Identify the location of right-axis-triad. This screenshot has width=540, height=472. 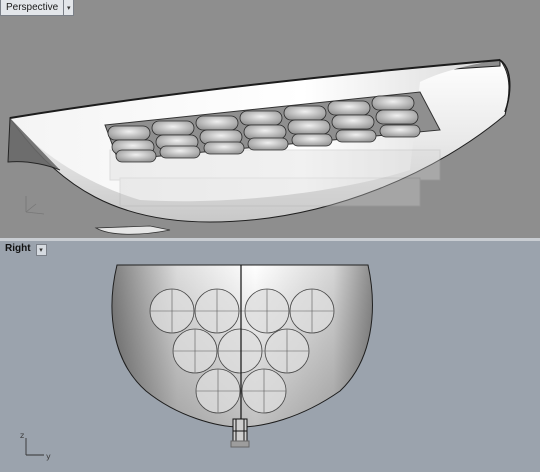
(34, 447).